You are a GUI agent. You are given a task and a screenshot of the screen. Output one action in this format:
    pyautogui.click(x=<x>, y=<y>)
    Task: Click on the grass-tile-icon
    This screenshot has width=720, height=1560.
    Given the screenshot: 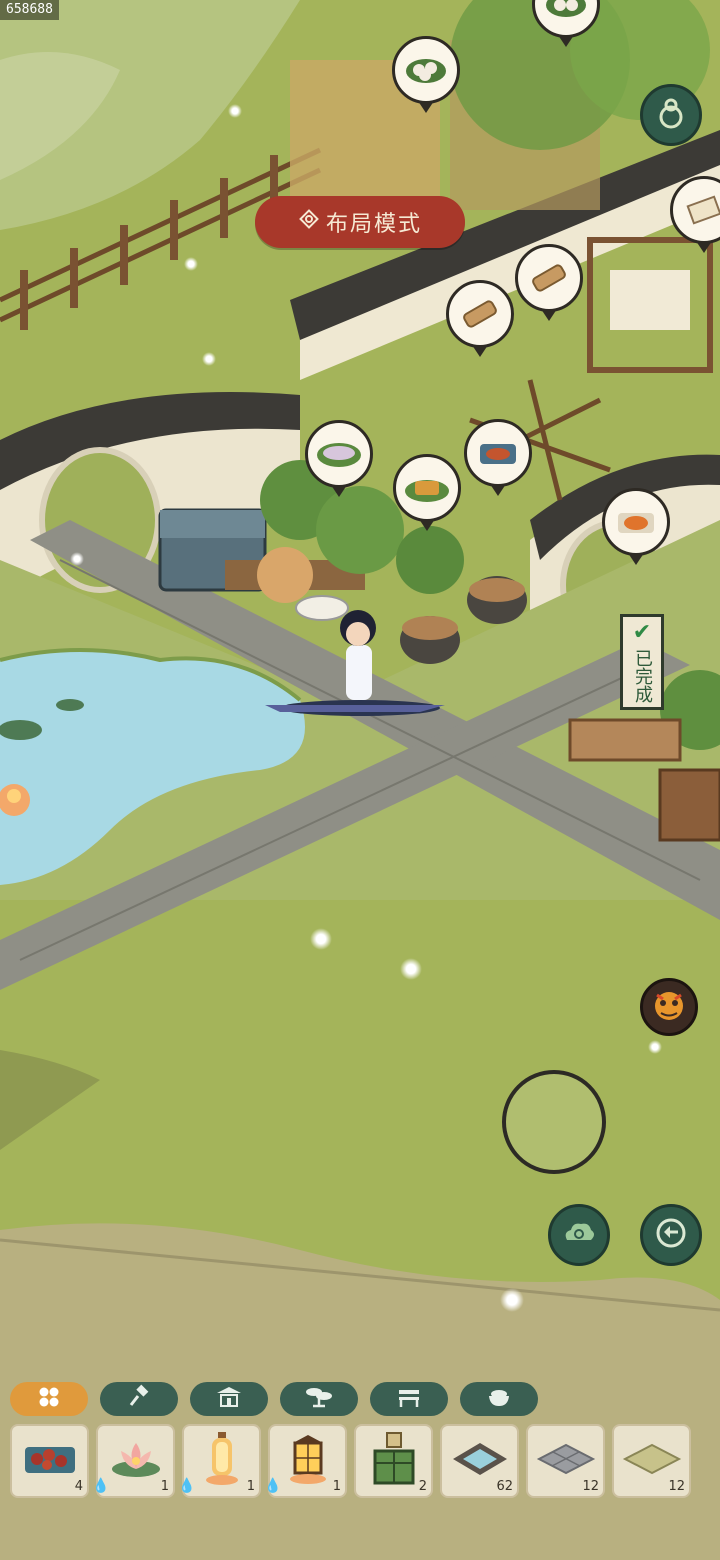 What is the action you would take?
    pyautogui.click(x=652, y=1461)
    